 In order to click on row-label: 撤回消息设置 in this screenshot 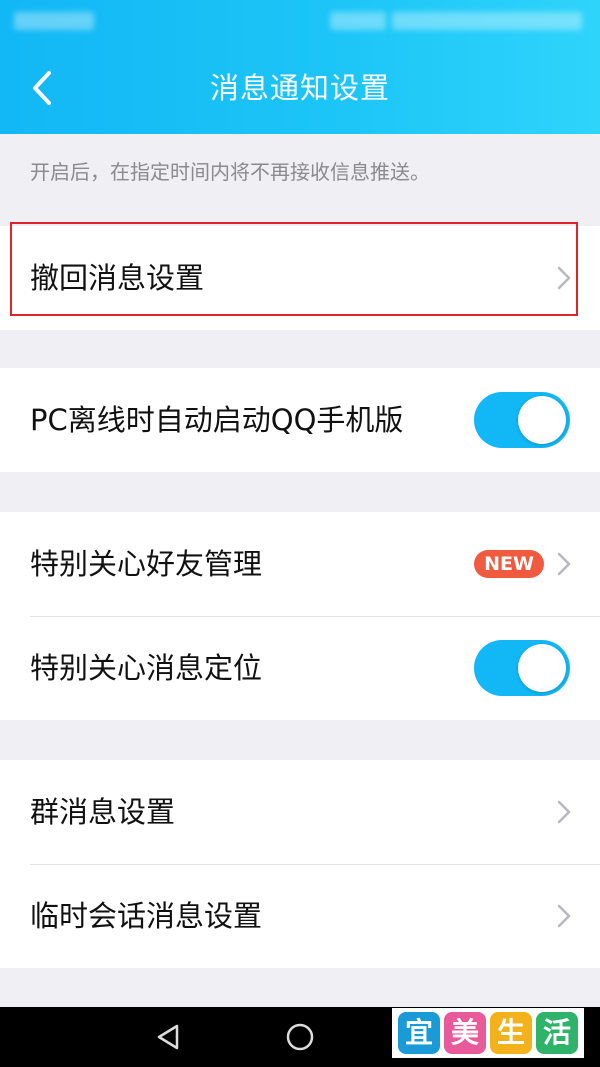, I will do `click(117, 278)`.